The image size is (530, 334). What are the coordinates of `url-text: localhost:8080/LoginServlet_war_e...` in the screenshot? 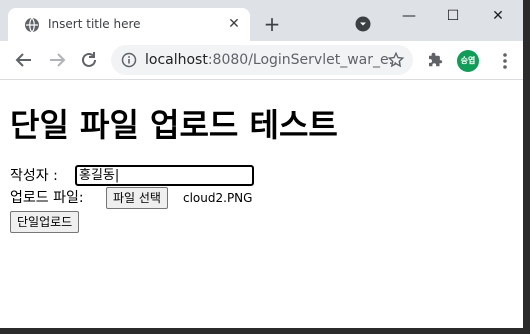 It's located at (273, 60).